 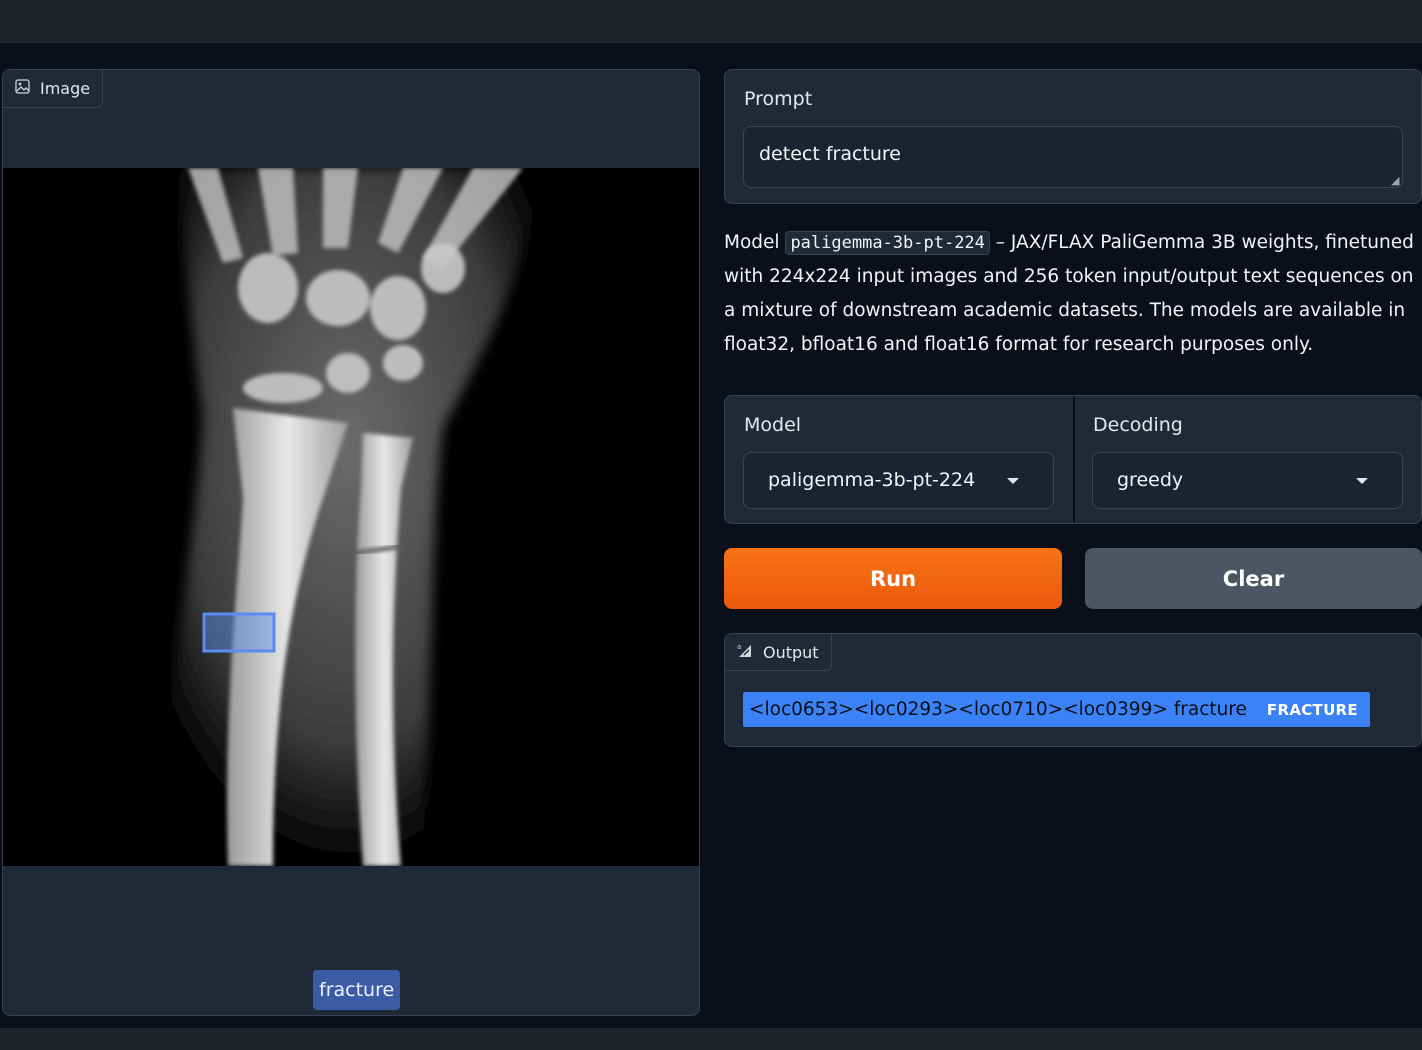 What do you see at coordinates (711, 21) in the screenshot?
I see `top-bar` at bounding box center [711, 21].